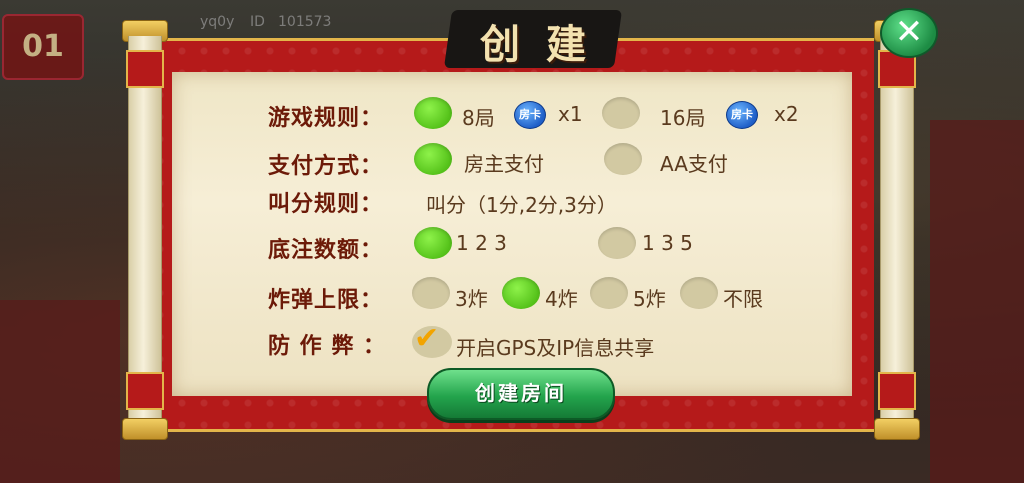  Describe the element at coordinates (521, 394) in the screenshot. I see `create-room-button: 创建房间` at that location.